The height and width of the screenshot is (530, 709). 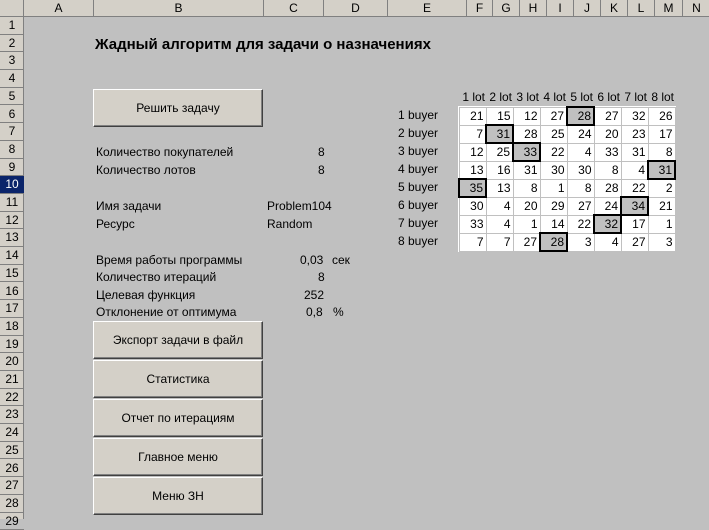 What do you see at coordinates (12, 168) in the screenshot?
I see `row-header-9: 9` at bounding box center [12, 168].